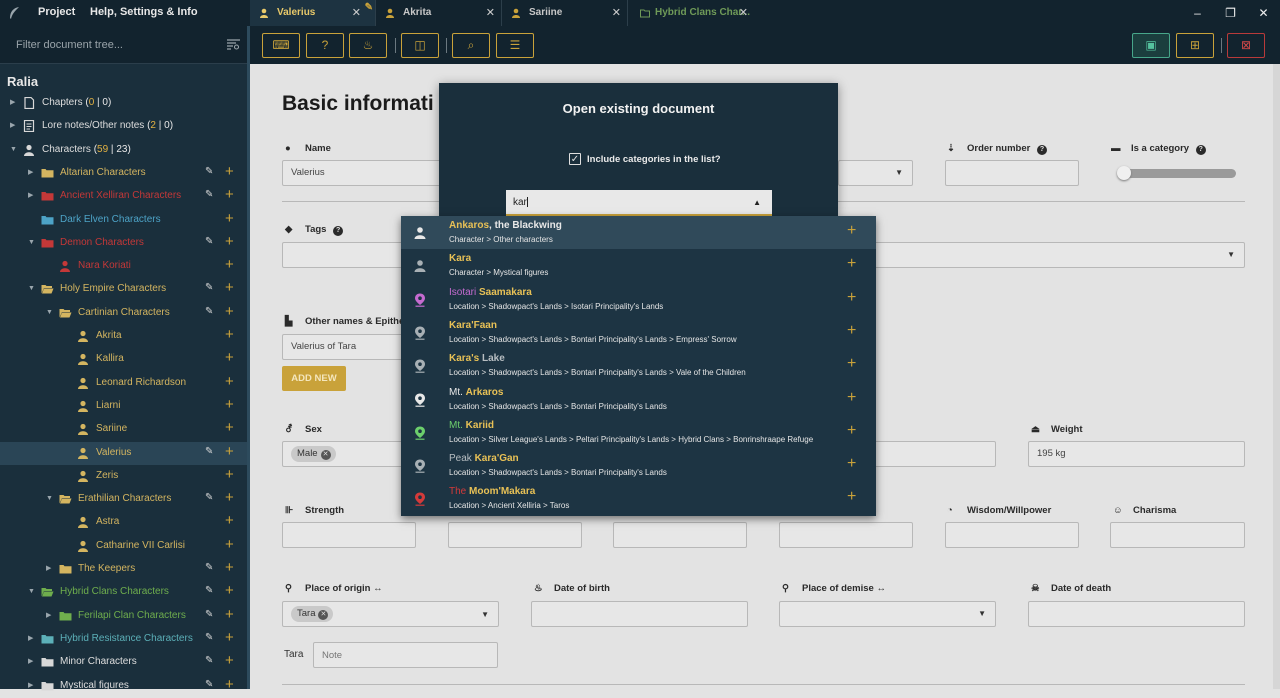  What do you see at coordinates (390, 614) in the screenshot?
I see `place-of-origin-select: Tara ✕ ▼` at bounding box center [390, 614].